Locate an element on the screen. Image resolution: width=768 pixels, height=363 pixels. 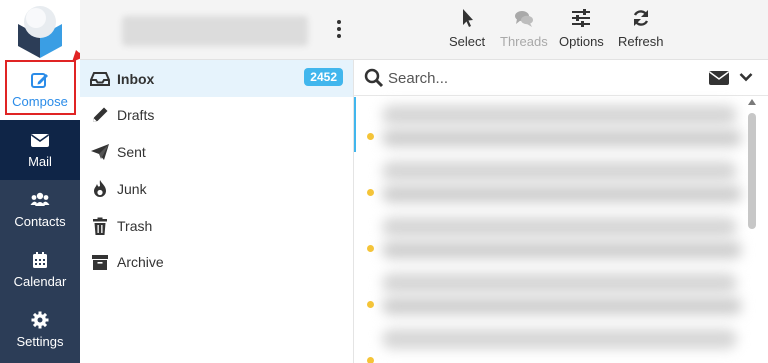
folder-archive: Archive is located at coordinates (216, 261).